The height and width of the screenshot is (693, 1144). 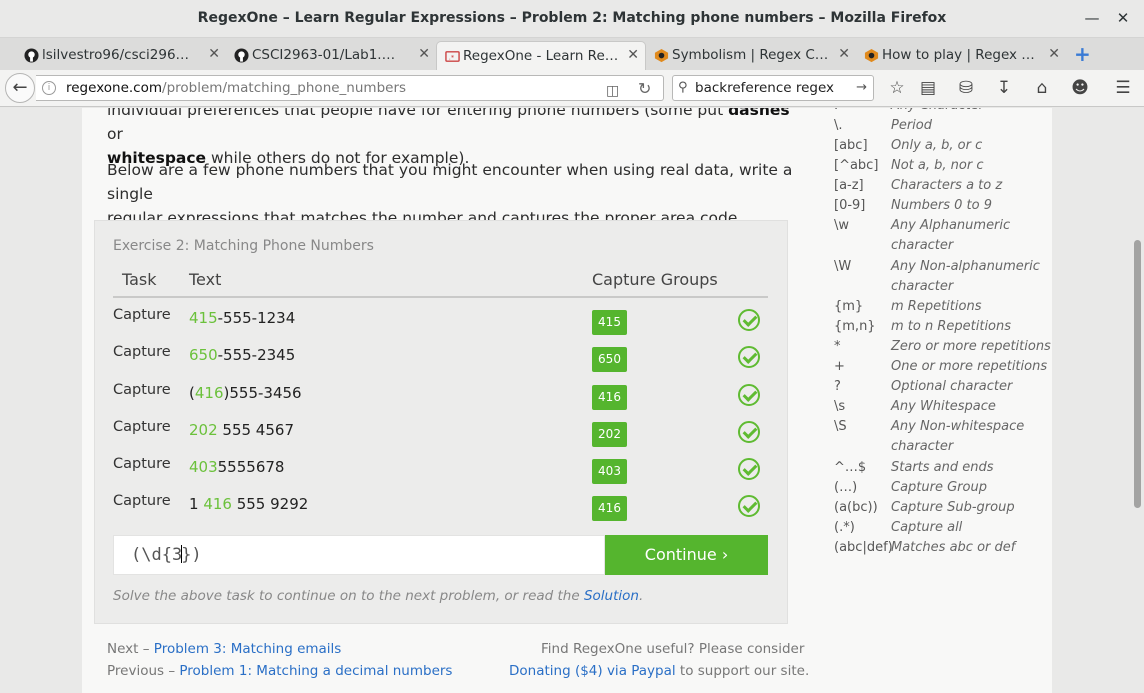 What do you see at coordinates (840, 426) in the screenshot?
I see `cheatsheet-symbol: \S` at bounding box center [840, 426].